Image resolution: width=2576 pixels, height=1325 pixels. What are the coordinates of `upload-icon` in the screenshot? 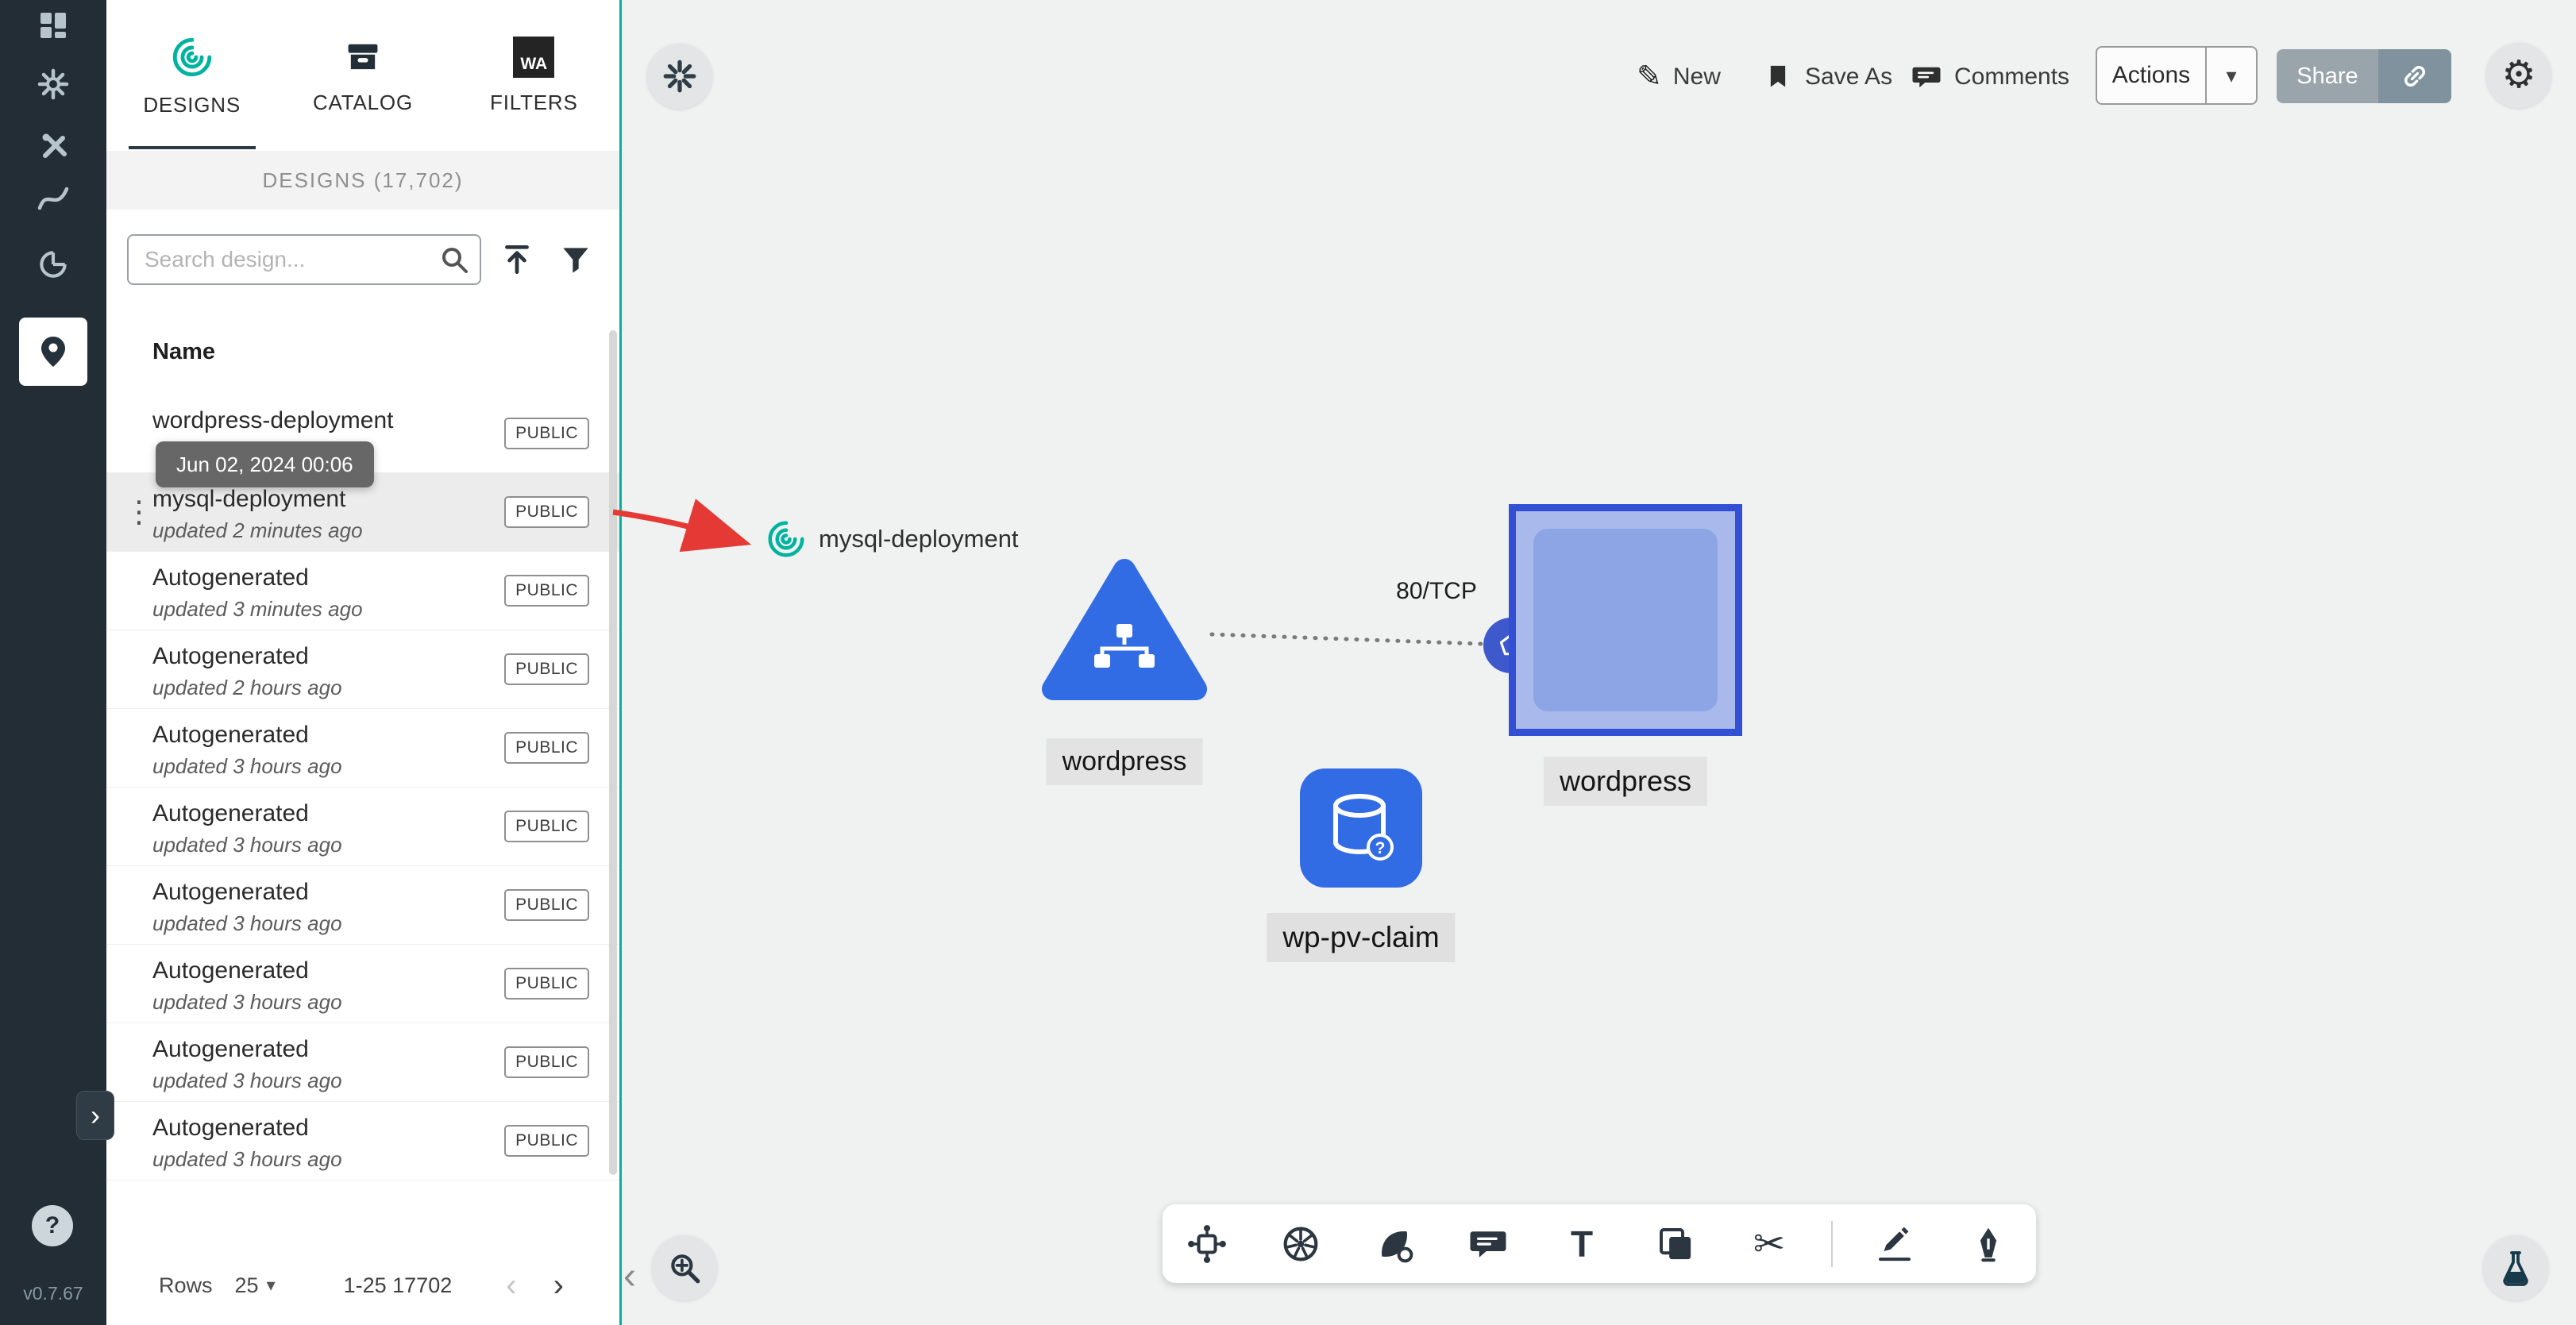 It's located at (517, 260).